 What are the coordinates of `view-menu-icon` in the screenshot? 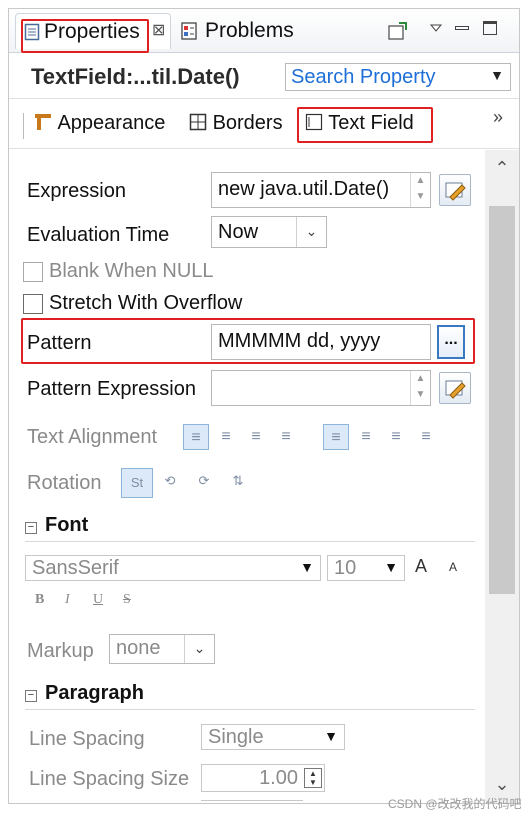 It's located at (436, 28).